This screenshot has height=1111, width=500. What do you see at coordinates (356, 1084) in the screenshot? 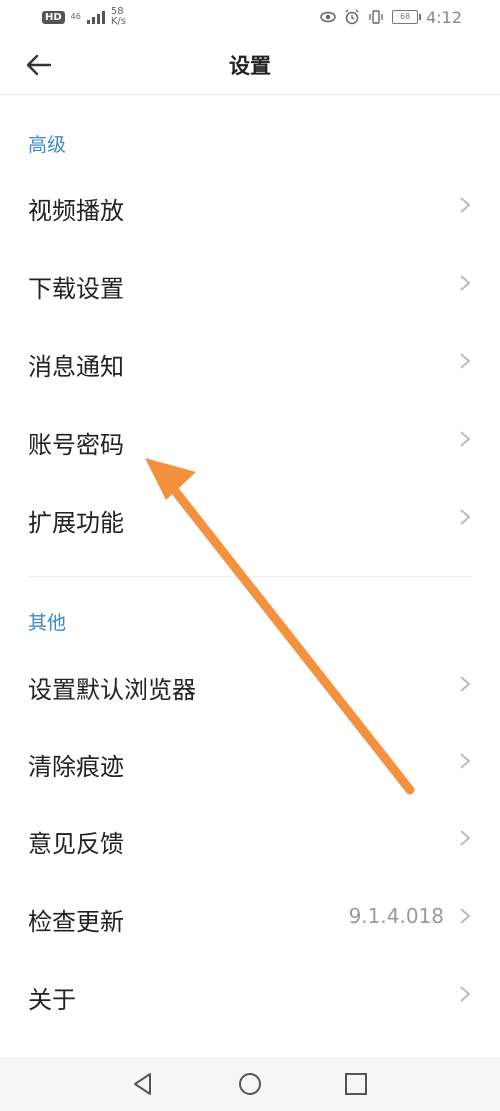
I see `nav-recents-icon` at bounding box center [356, 1084].